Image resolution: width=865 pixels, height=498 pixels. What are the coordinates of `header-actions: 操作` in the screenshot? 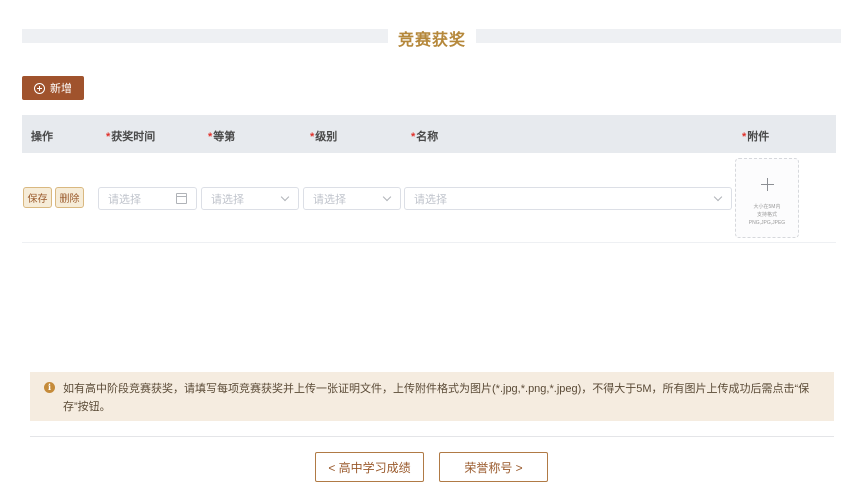 It's located at (42, 136).